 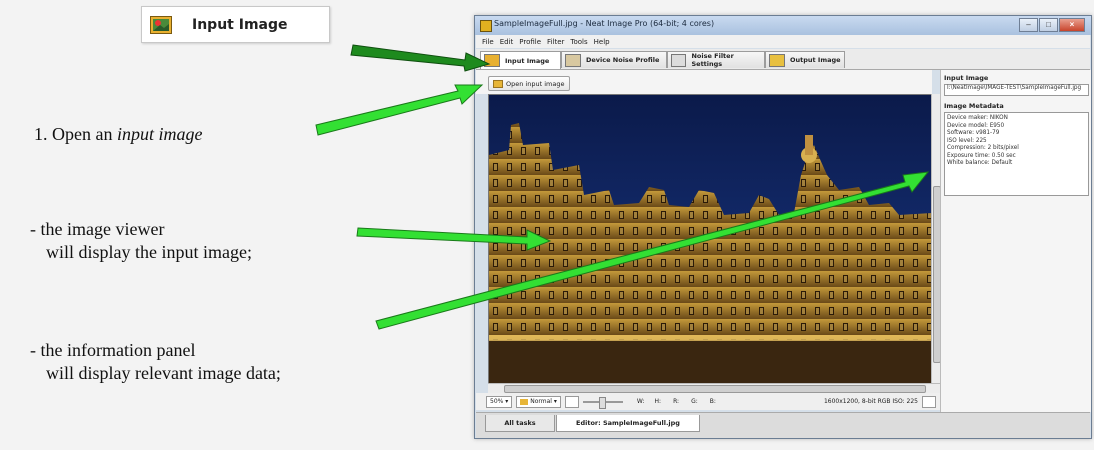 What do you see at coordinates (454, 239) in the screenshot?
I see `arrow-to-viewer-icon` at bounding box center [454, 239].